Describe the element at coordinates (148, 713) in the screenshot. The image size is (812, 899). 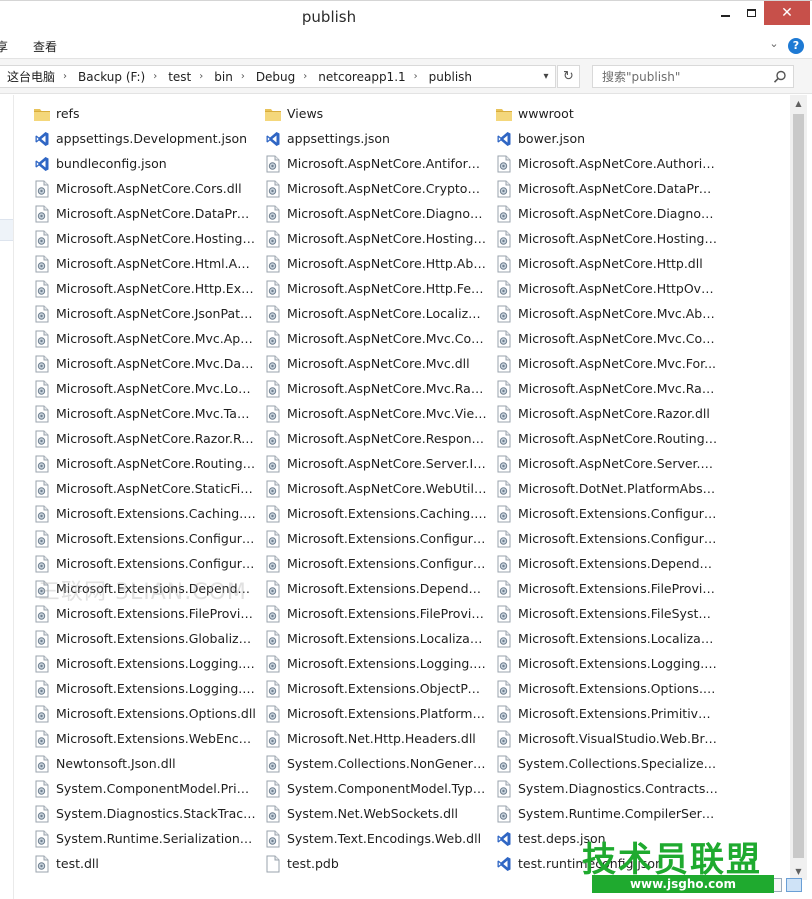
I see `file-item: Microsoft.Extensions.Options.dll` at that location.